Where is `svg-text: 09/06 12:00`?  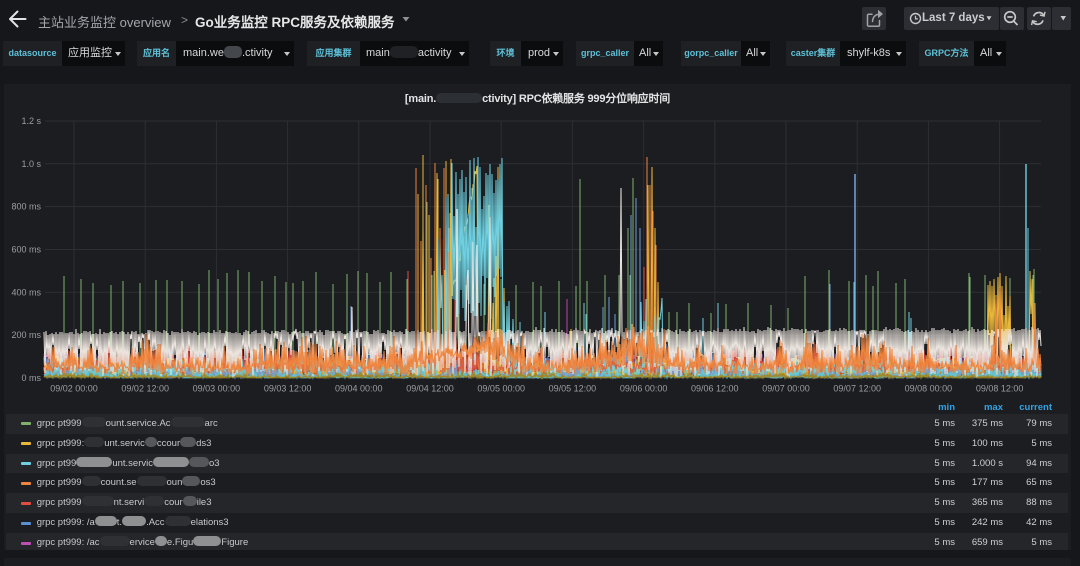 svg-text: 09/06 12:00 is located at coordinates (715, 389).